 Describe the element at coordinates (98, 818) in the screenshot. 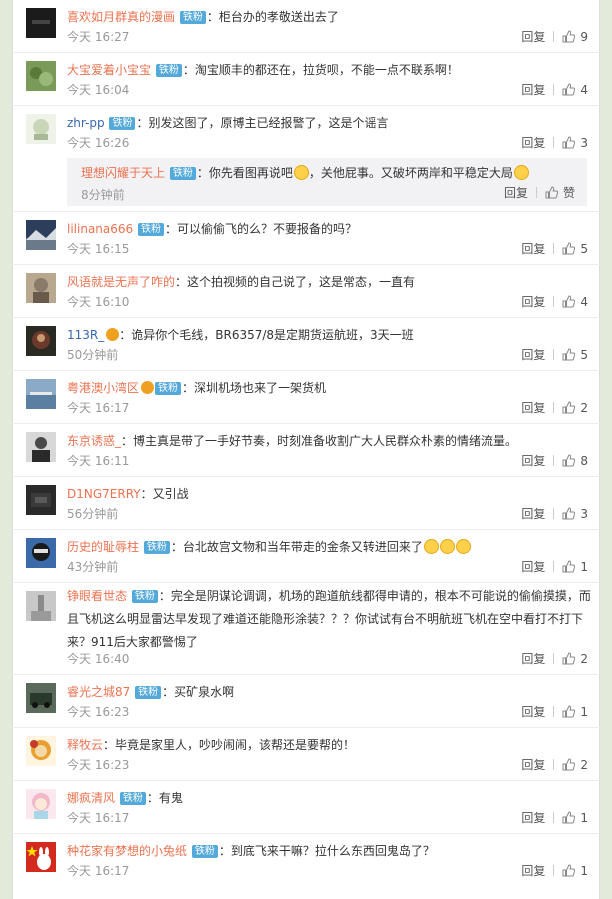

I see `comment-time: 今天 16:17` at that location.